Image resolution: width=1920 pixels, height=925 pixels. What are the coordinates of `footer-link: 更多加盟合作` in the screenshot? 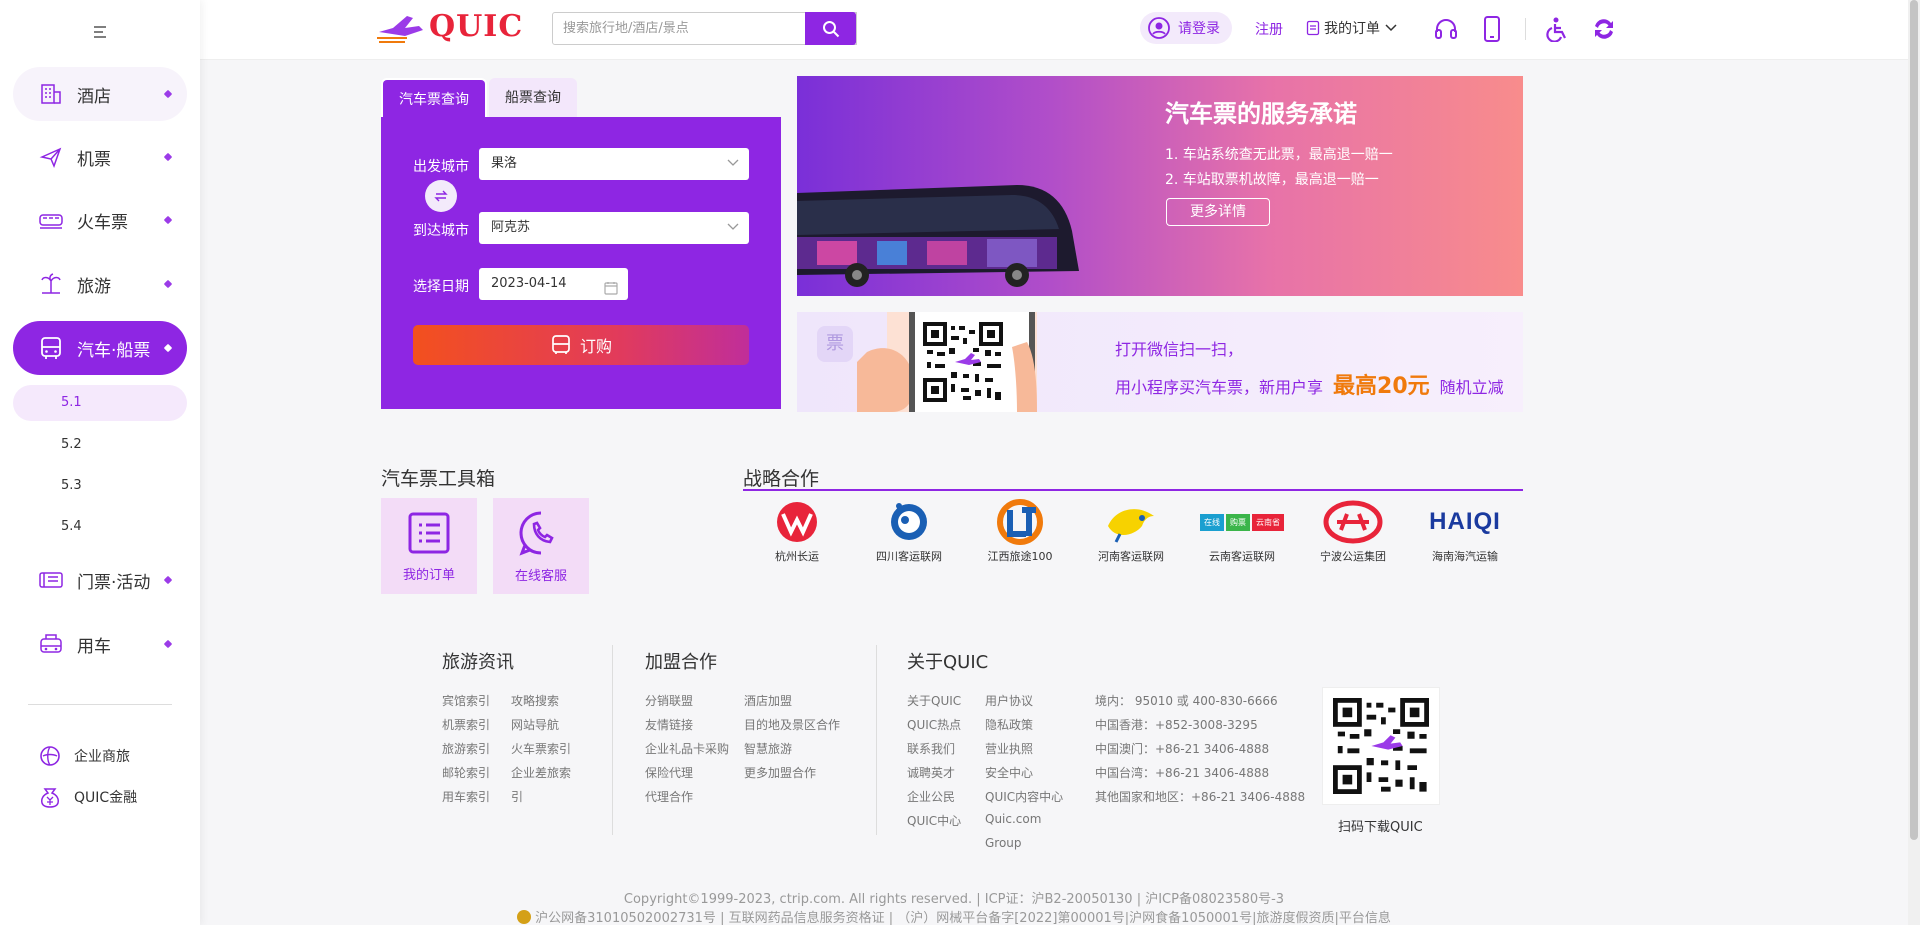 It's located at (780, 772).